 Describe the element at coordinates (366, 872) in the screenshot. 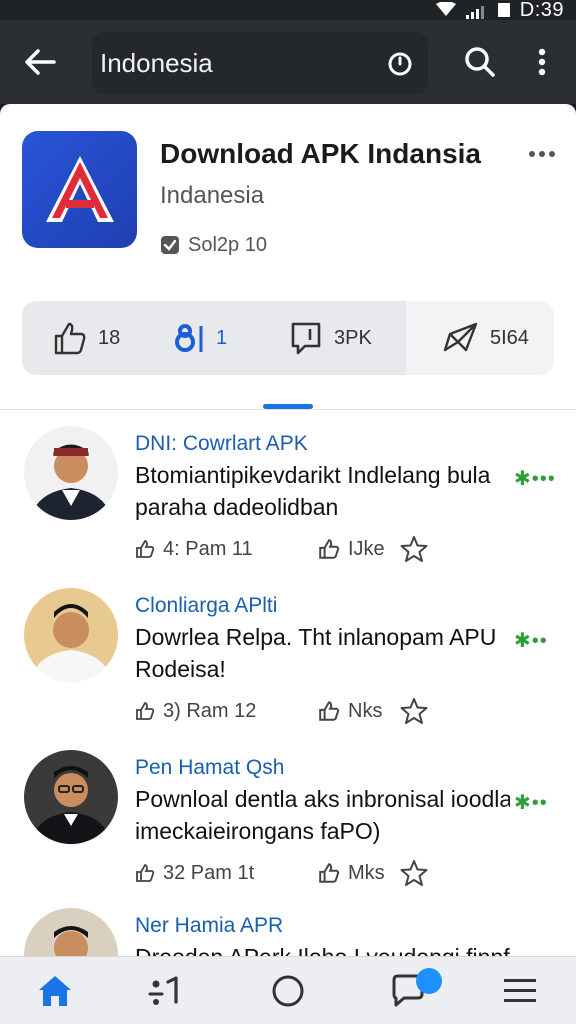

I see `post-likes-text: Mks` at that location.